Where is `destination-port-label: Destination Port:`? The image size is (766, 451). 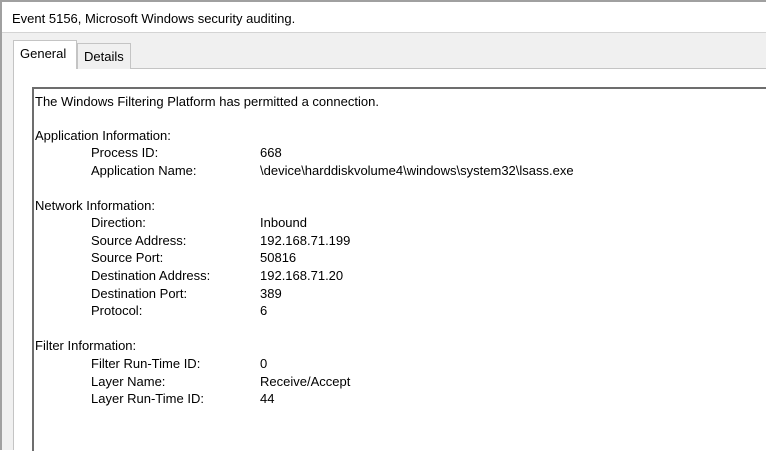
destination-port-label: Destination Port: is located at coordinates (139, 293).